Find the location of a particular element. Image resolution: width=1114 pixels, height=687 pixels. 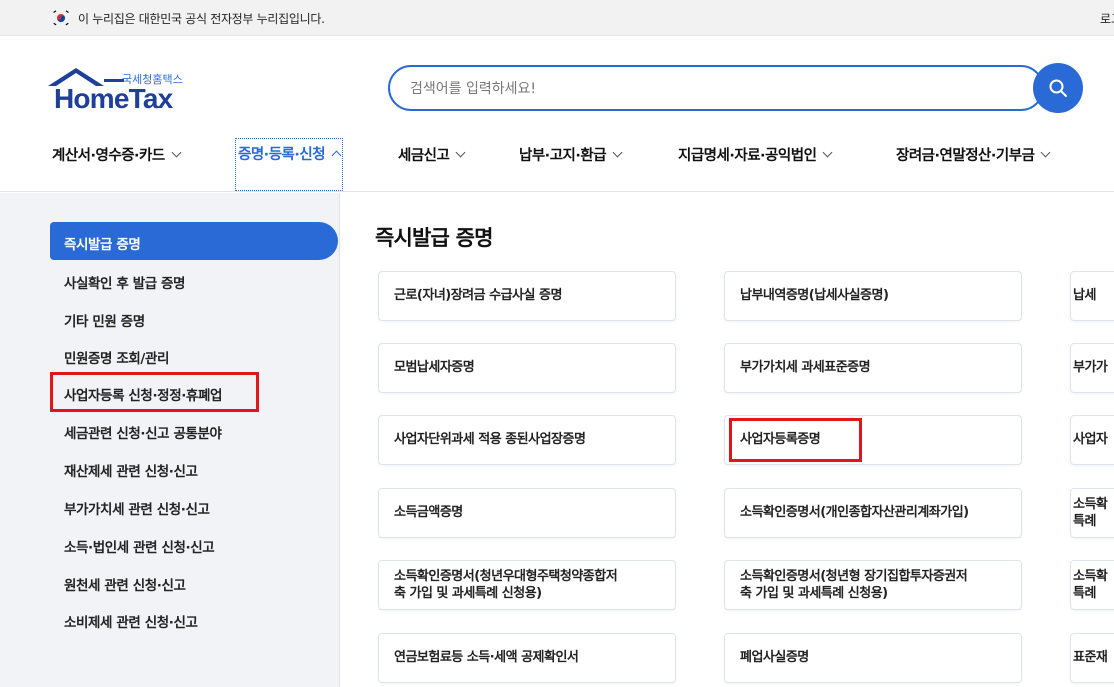

chevron-up-icon is located at coordinates (336, 155).